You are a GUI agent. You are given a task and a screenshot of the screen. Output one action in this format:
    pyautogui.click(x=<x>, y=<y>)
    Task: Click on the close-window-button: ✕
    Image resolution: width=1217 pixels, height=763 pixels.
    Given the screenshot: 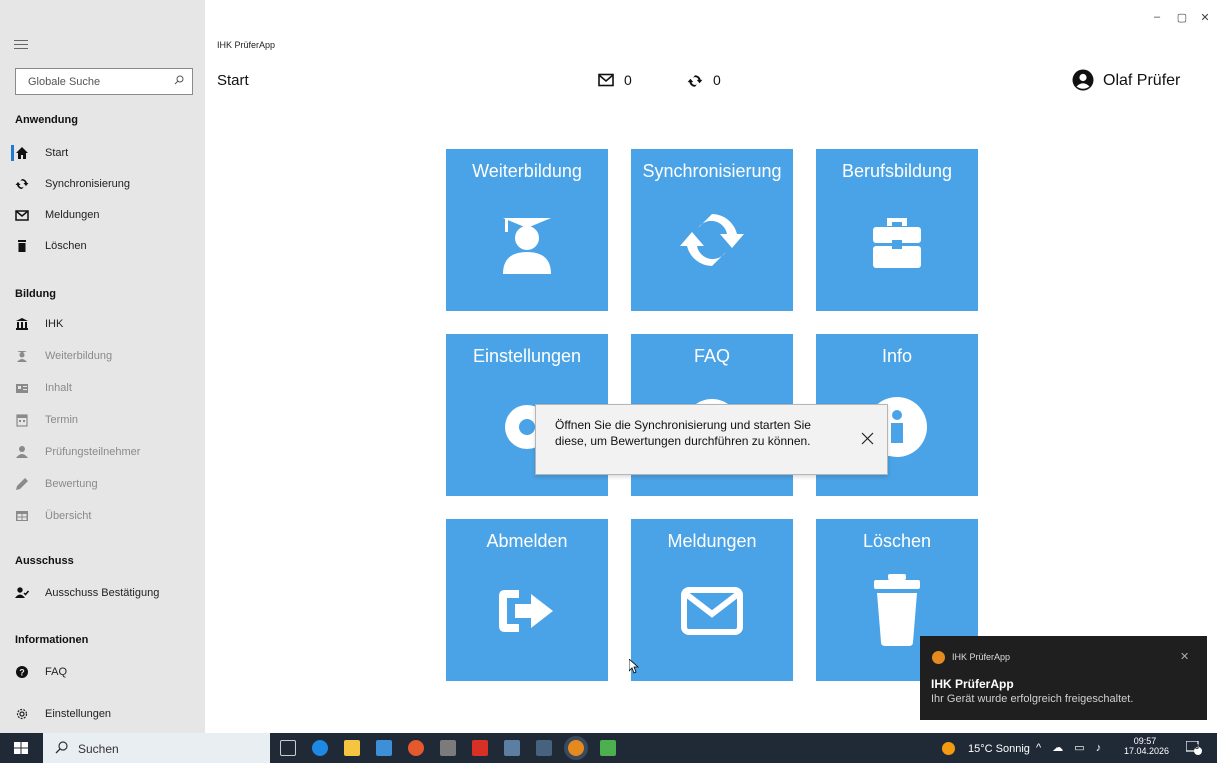 What is the action you would take?
    pyautogui.click(x=1205, y=18)
    